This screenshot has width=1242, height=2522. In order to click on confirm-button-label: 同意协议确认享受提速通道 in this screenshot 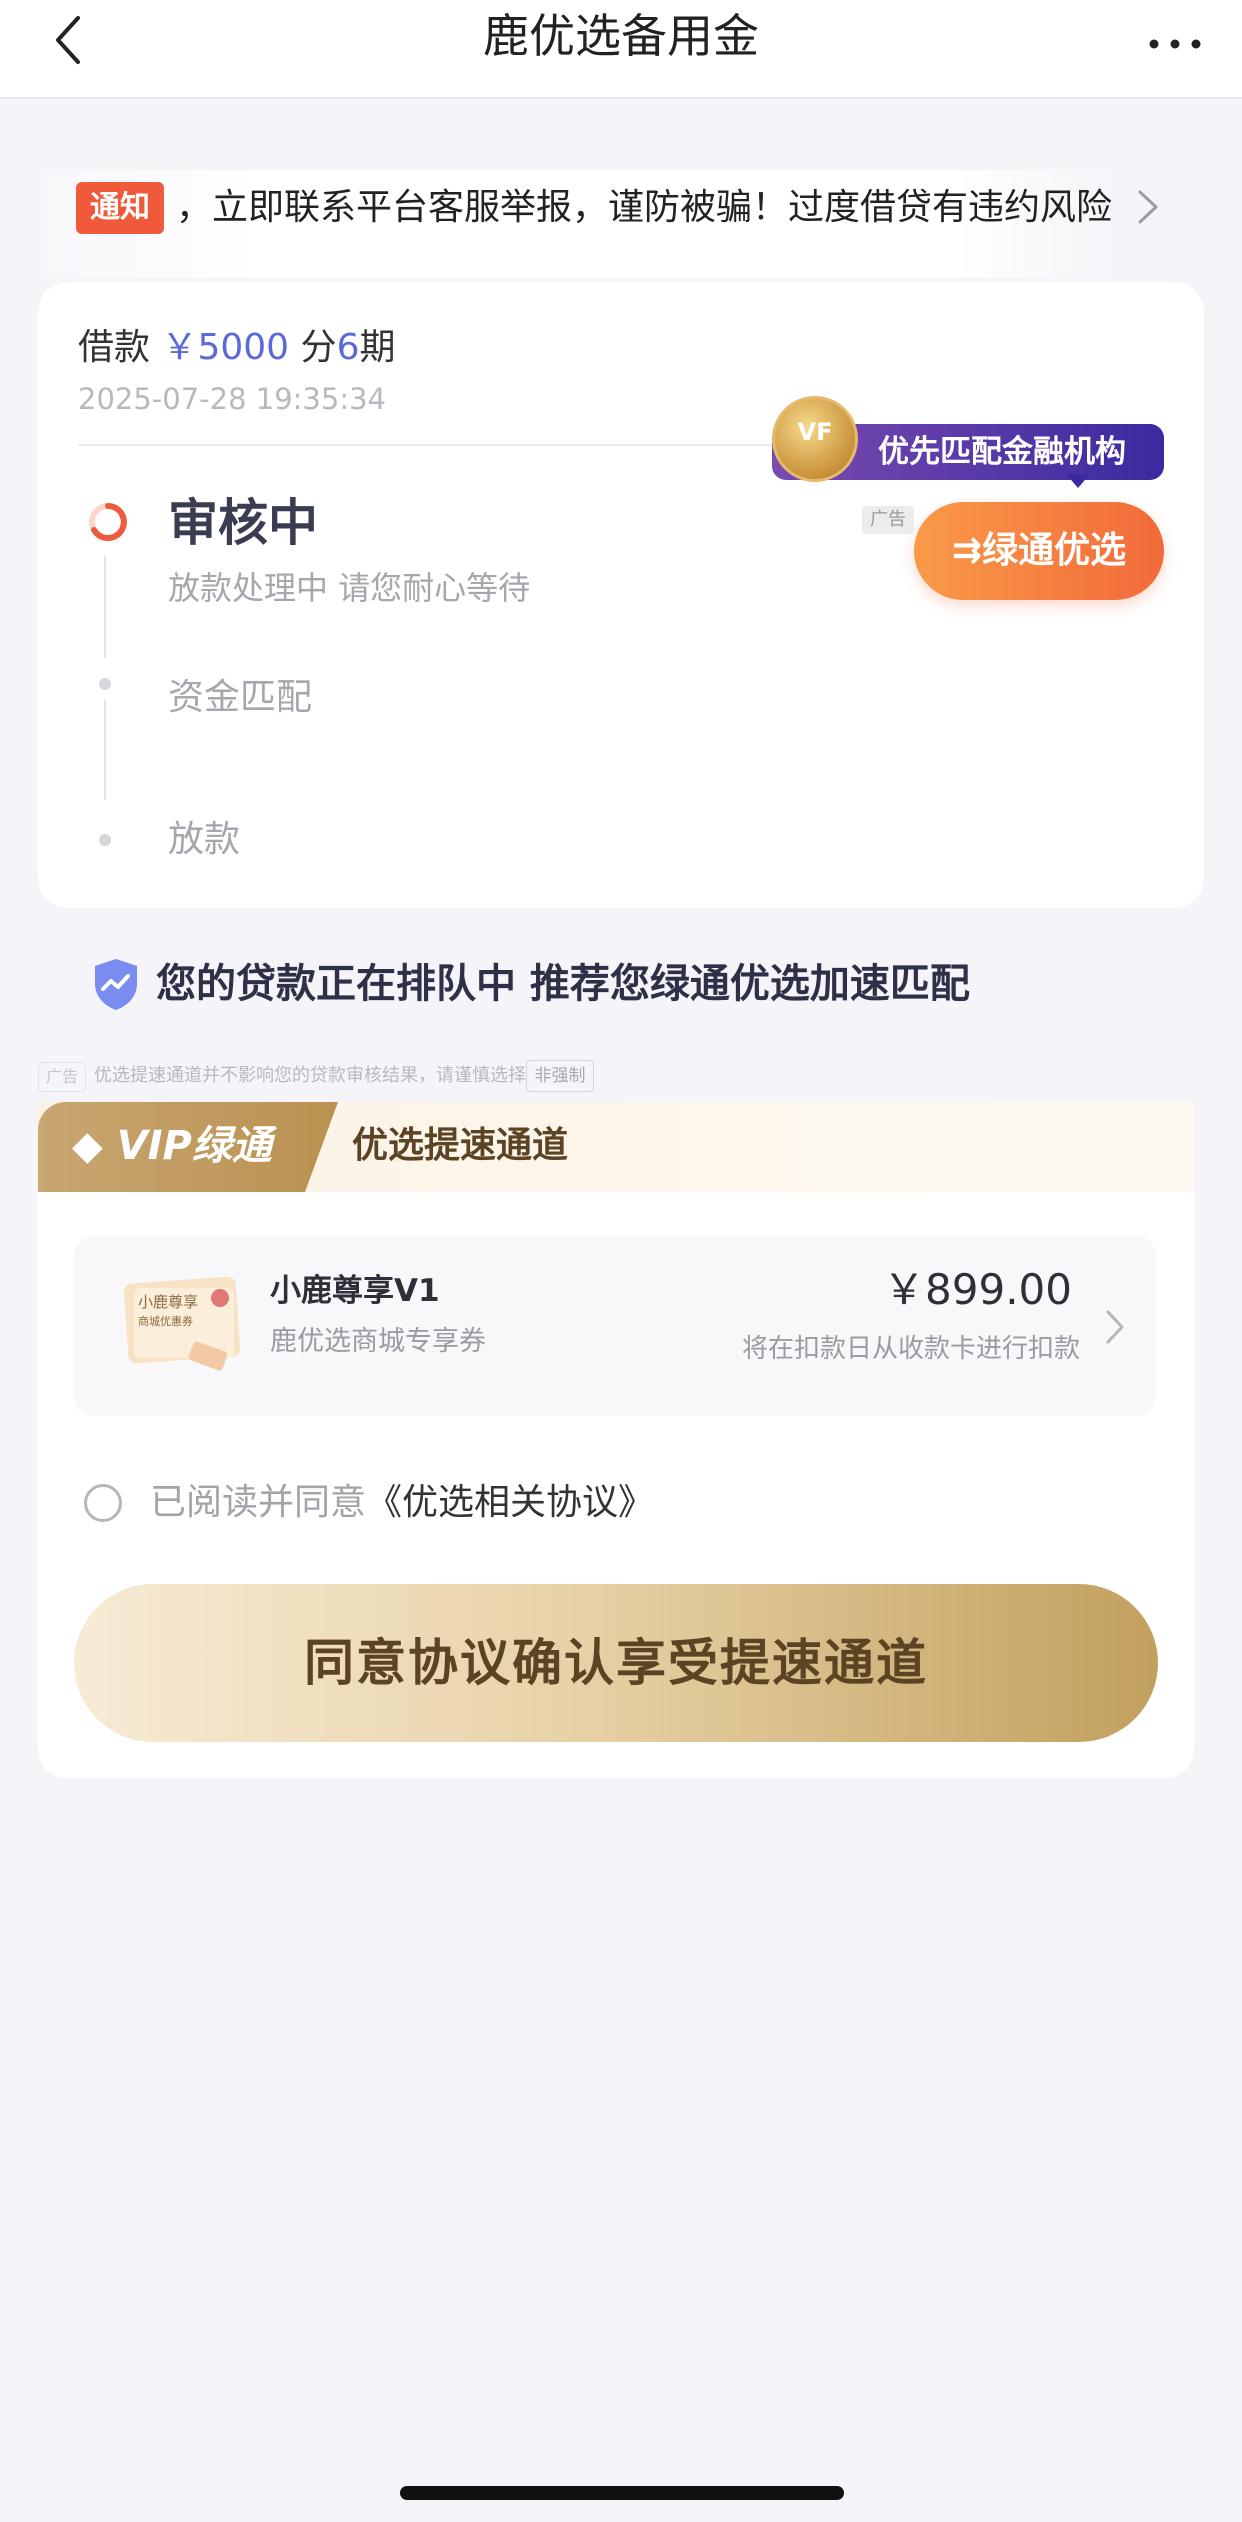, I will do `click(616, 1663)`.